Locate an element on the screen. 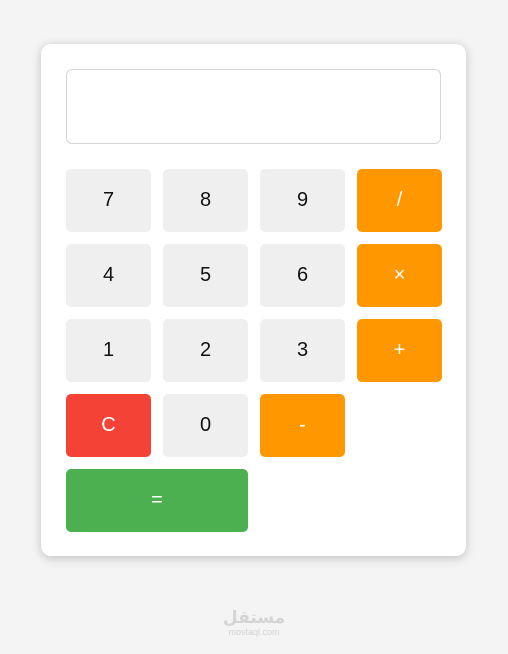  watermark-brand: مستقل is located at coordinates (254, 618).